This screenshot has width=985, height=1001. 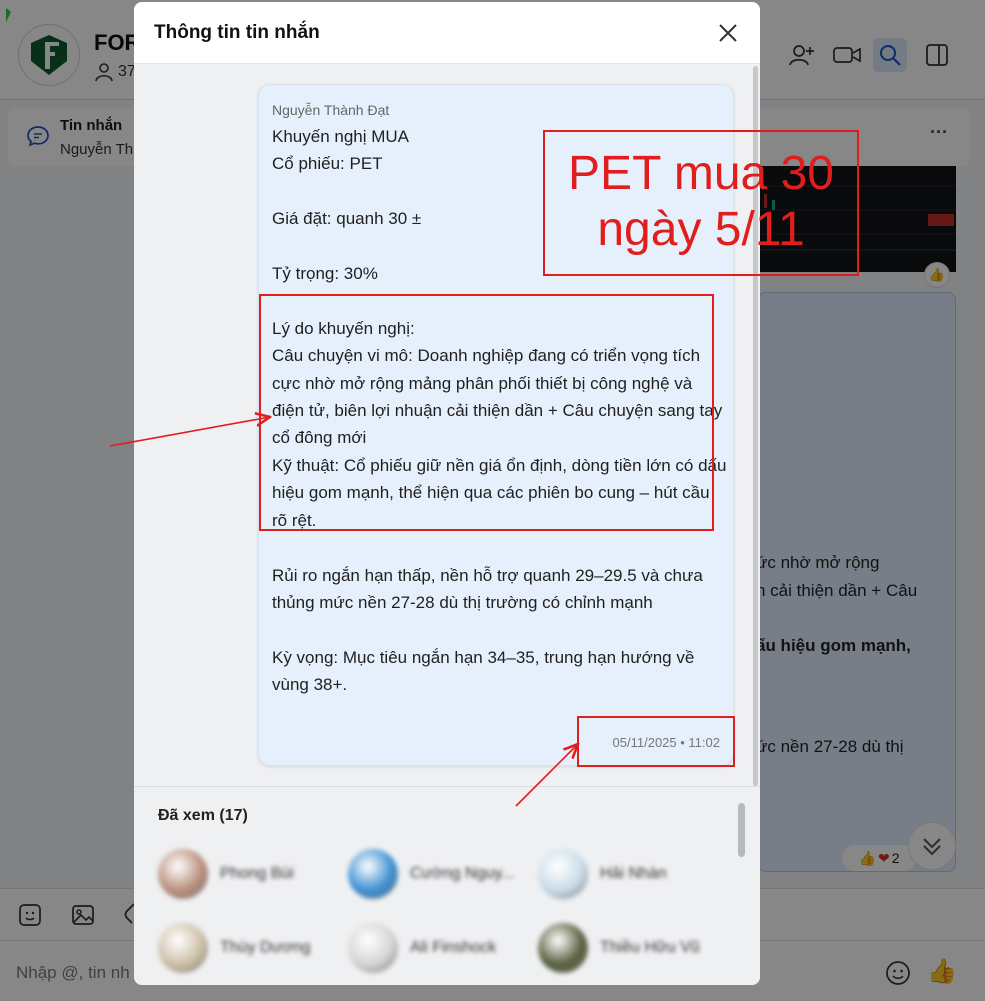 I want to click on viewer-name: Hải Nhàn, so click(x=633, y=873).